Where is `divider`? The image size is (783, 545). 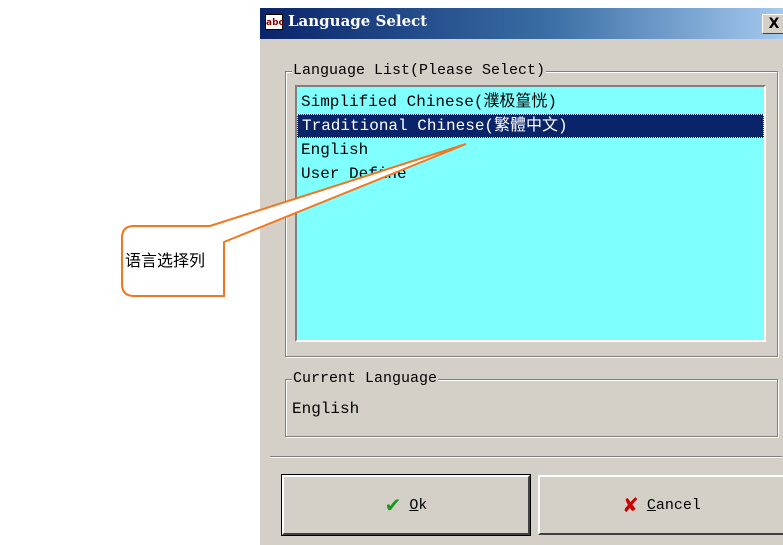
divider is located at coordinates (526, 457).